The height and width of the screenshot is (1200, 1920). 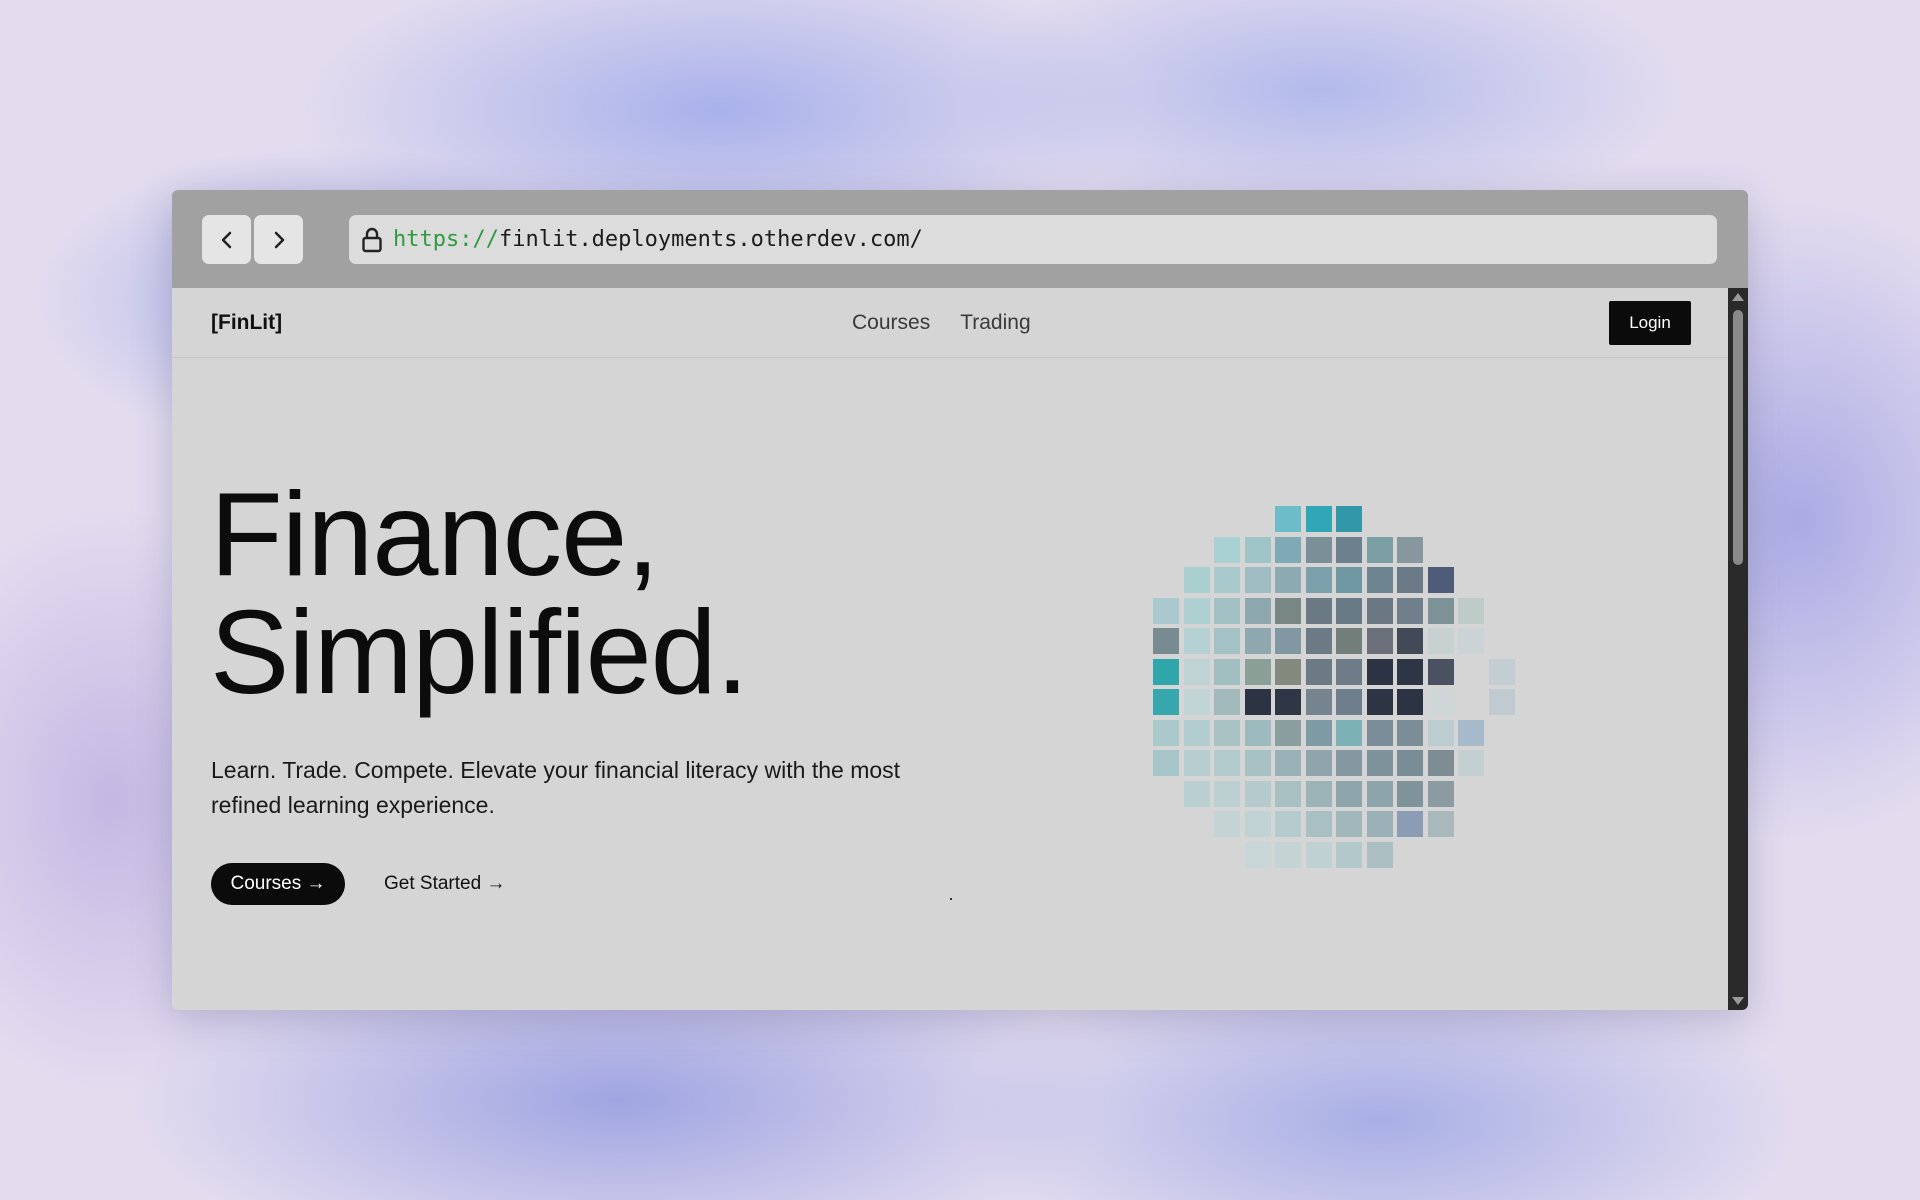 I want to click on login-button: Login, so click(x=1650, y=323).